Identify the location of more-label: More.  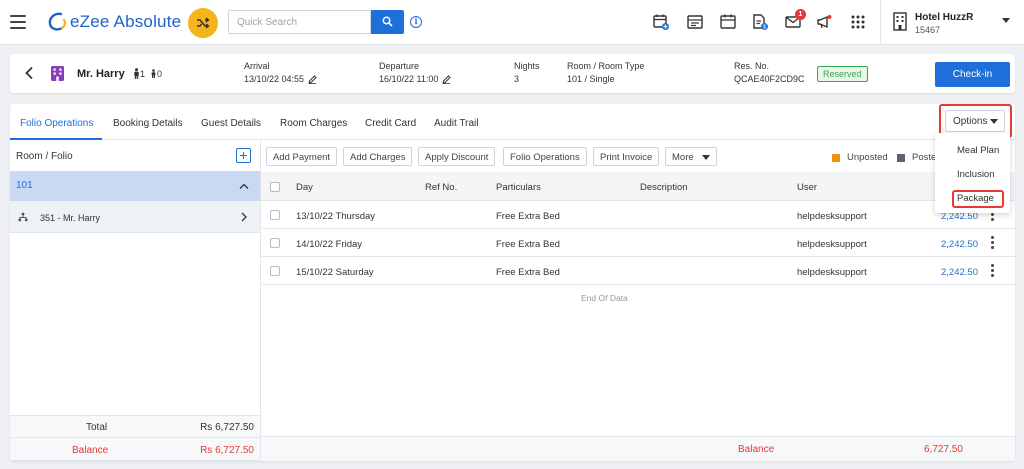
(683, 157).